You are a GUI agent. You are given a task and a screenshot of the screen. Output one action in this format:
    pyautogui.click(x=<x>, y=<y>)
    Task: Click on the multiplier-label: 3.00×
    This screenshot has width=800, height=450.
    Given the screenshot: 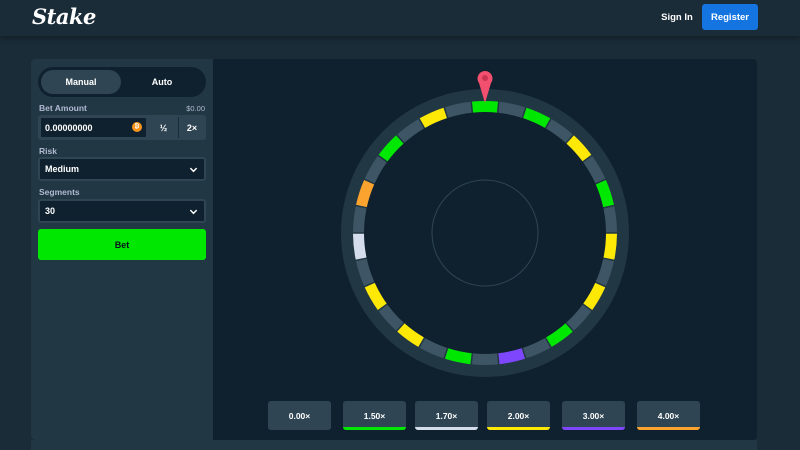 What is the action you would take?
    pyautogui.click(x=593, y=415)
    